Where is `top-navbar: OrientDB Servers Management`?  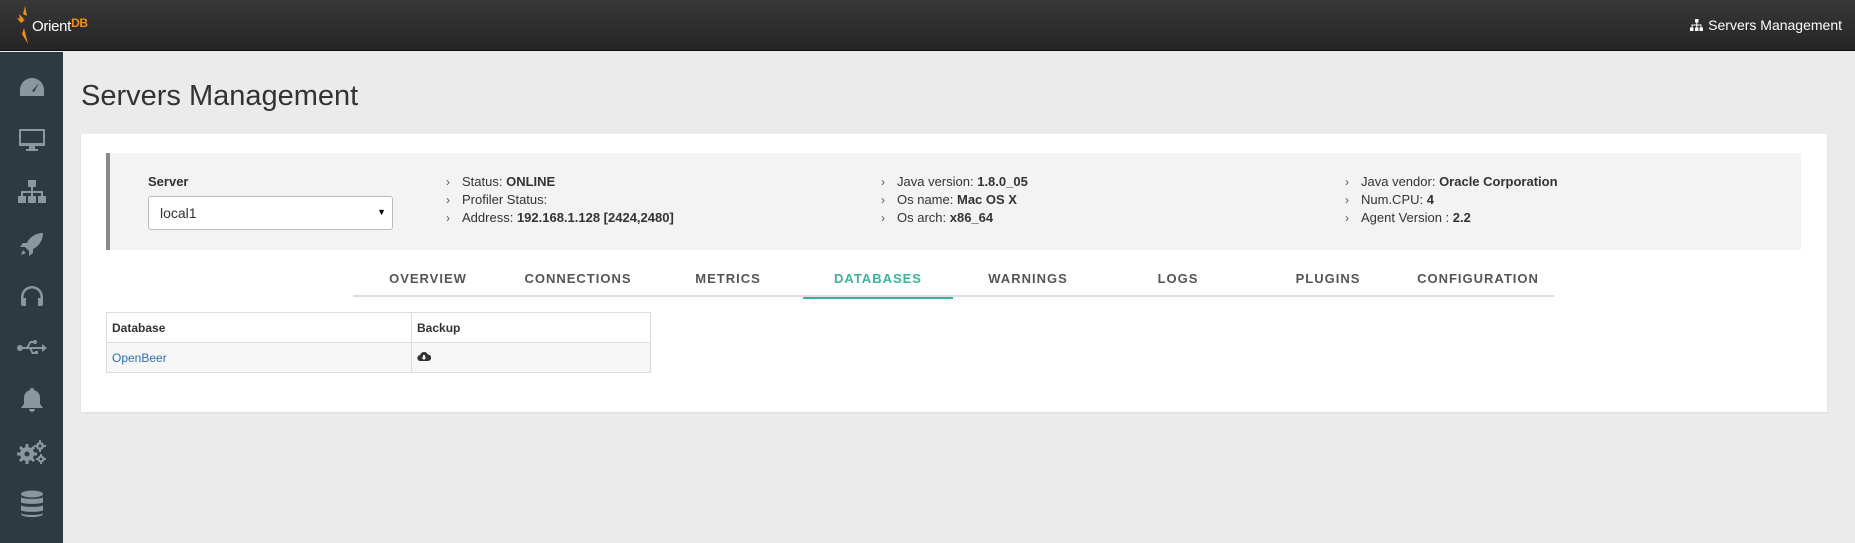 top-navbar: OrientDB Servers Management is located at coordinates (927, 25).